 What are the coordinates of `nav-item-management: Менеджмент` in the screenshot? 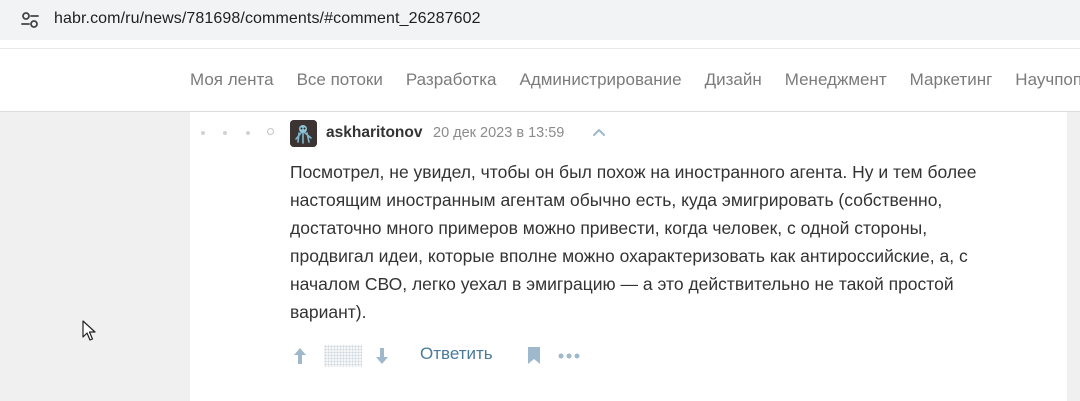 It's located at (836, 80).